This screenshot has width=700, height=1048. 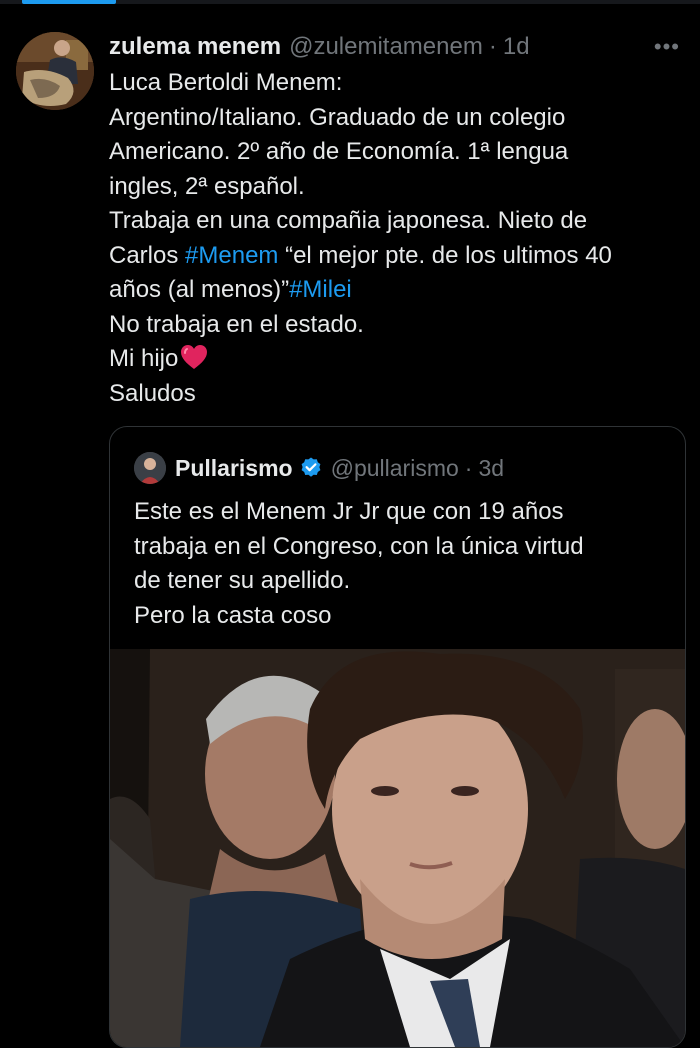 I want to click on hashtag-milei: #Milei, so click(x=320, y=289).